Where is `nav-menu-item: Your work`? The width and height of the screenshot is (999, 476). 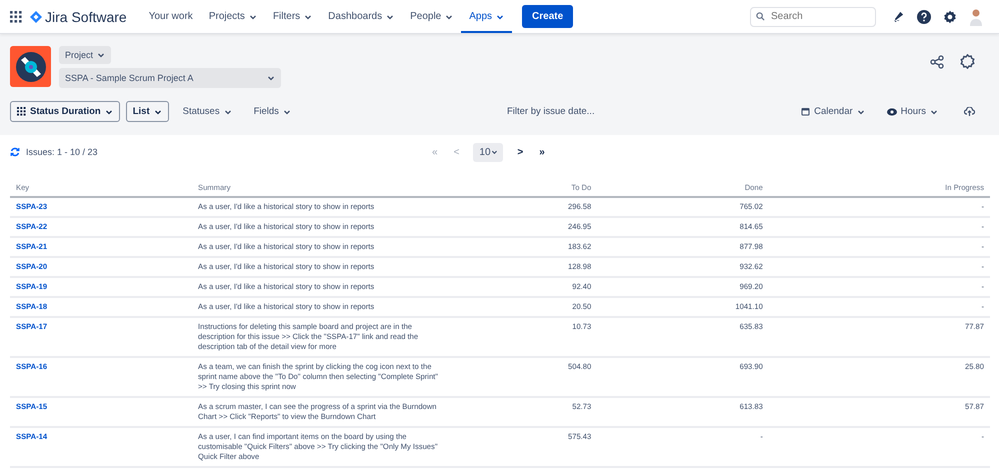 nav-menu-item: Your work is located at coordinates (170, 16).